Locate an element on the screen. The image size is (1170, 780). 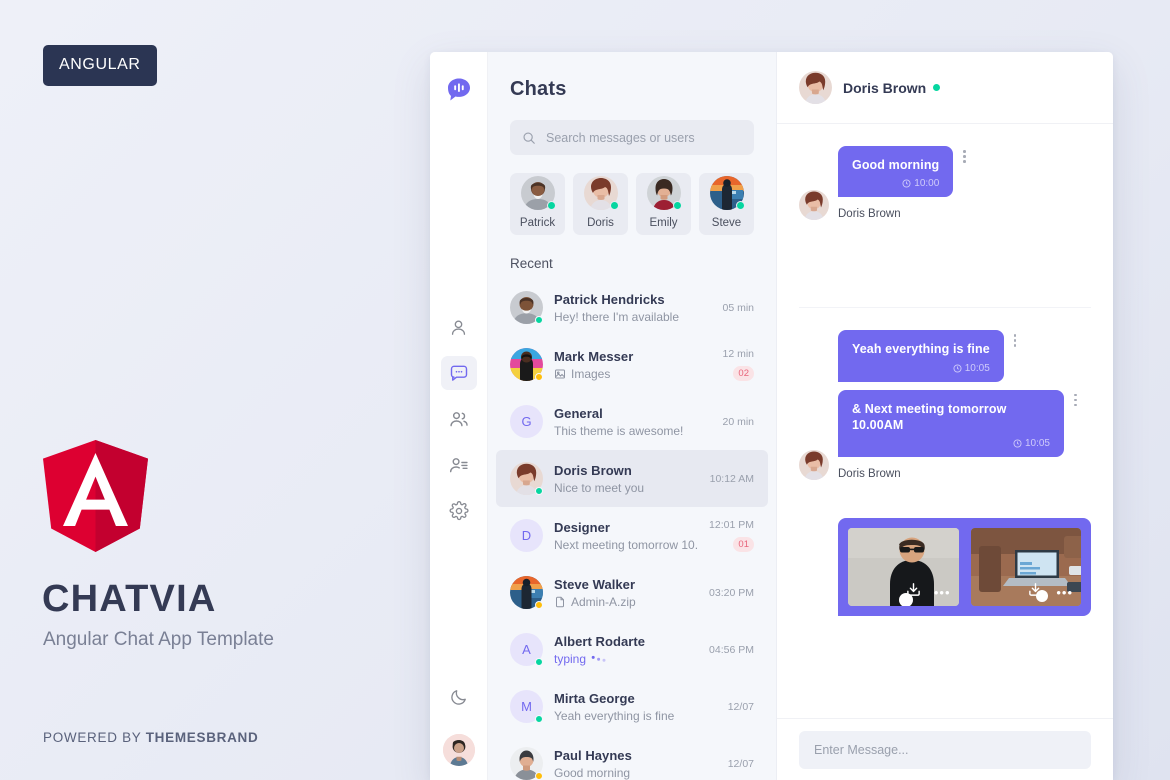
sidebar-rail is located at coordinates (459, 416).